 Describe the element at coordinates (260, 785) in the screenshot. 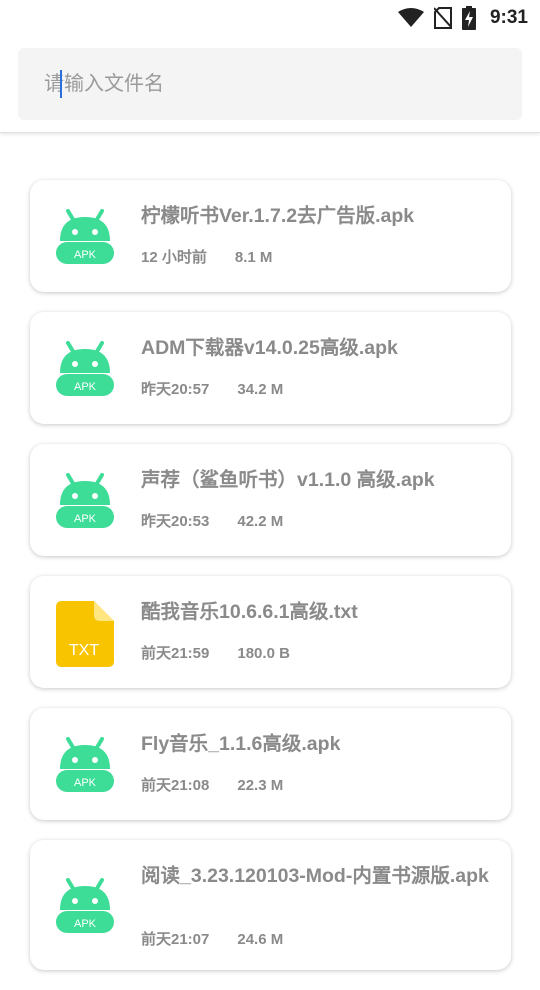

I see `file-size: 22.3 M` at that location.